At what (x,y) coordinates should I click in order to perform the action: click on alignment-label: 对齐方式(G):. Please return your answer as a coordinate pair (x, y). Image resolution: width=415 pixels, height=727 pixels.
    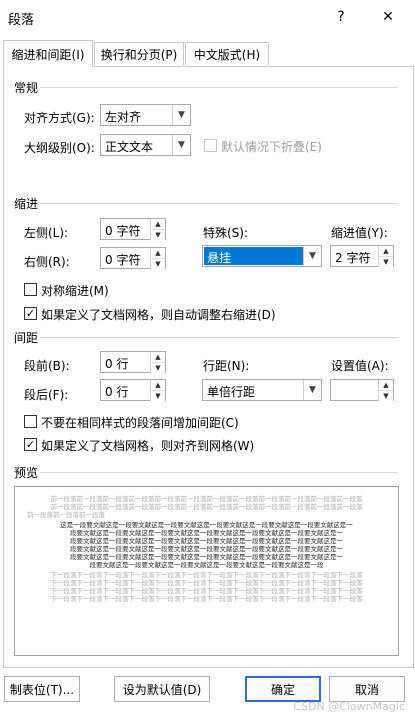
    Looking at the image, I should click on (59, 118).